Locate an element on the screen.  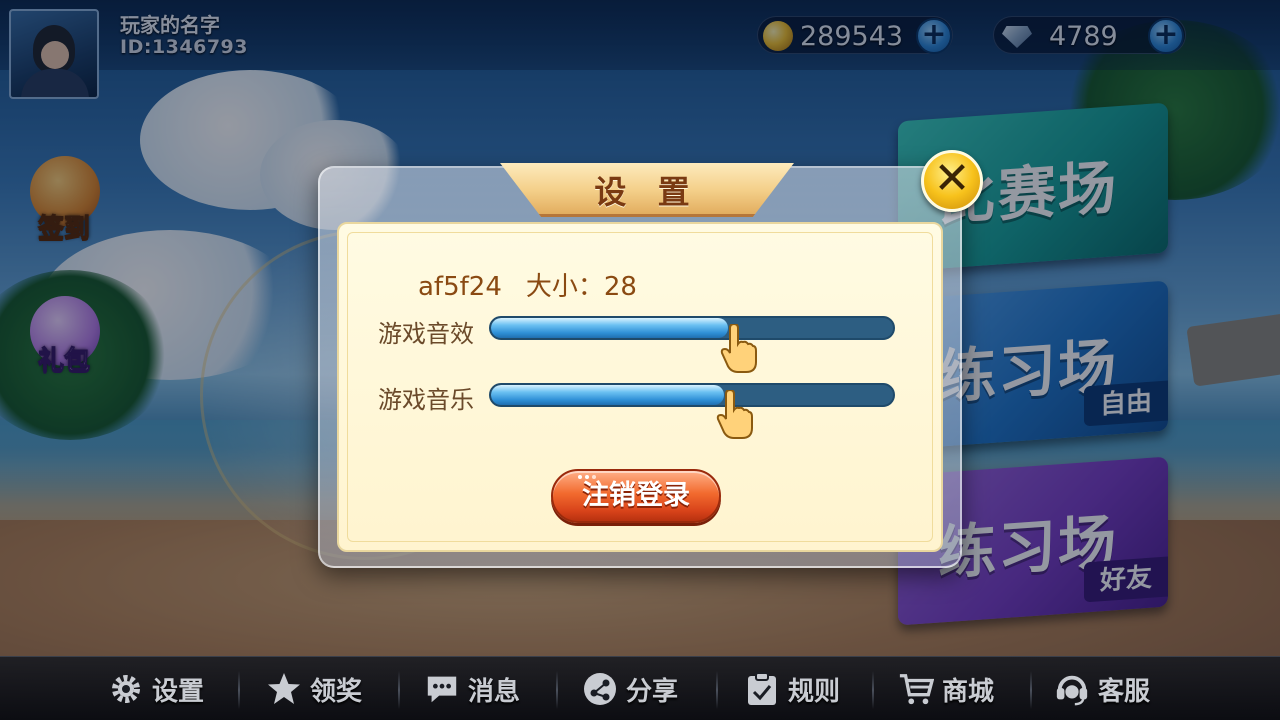
cart-icon is located at coordinates (916, 689).